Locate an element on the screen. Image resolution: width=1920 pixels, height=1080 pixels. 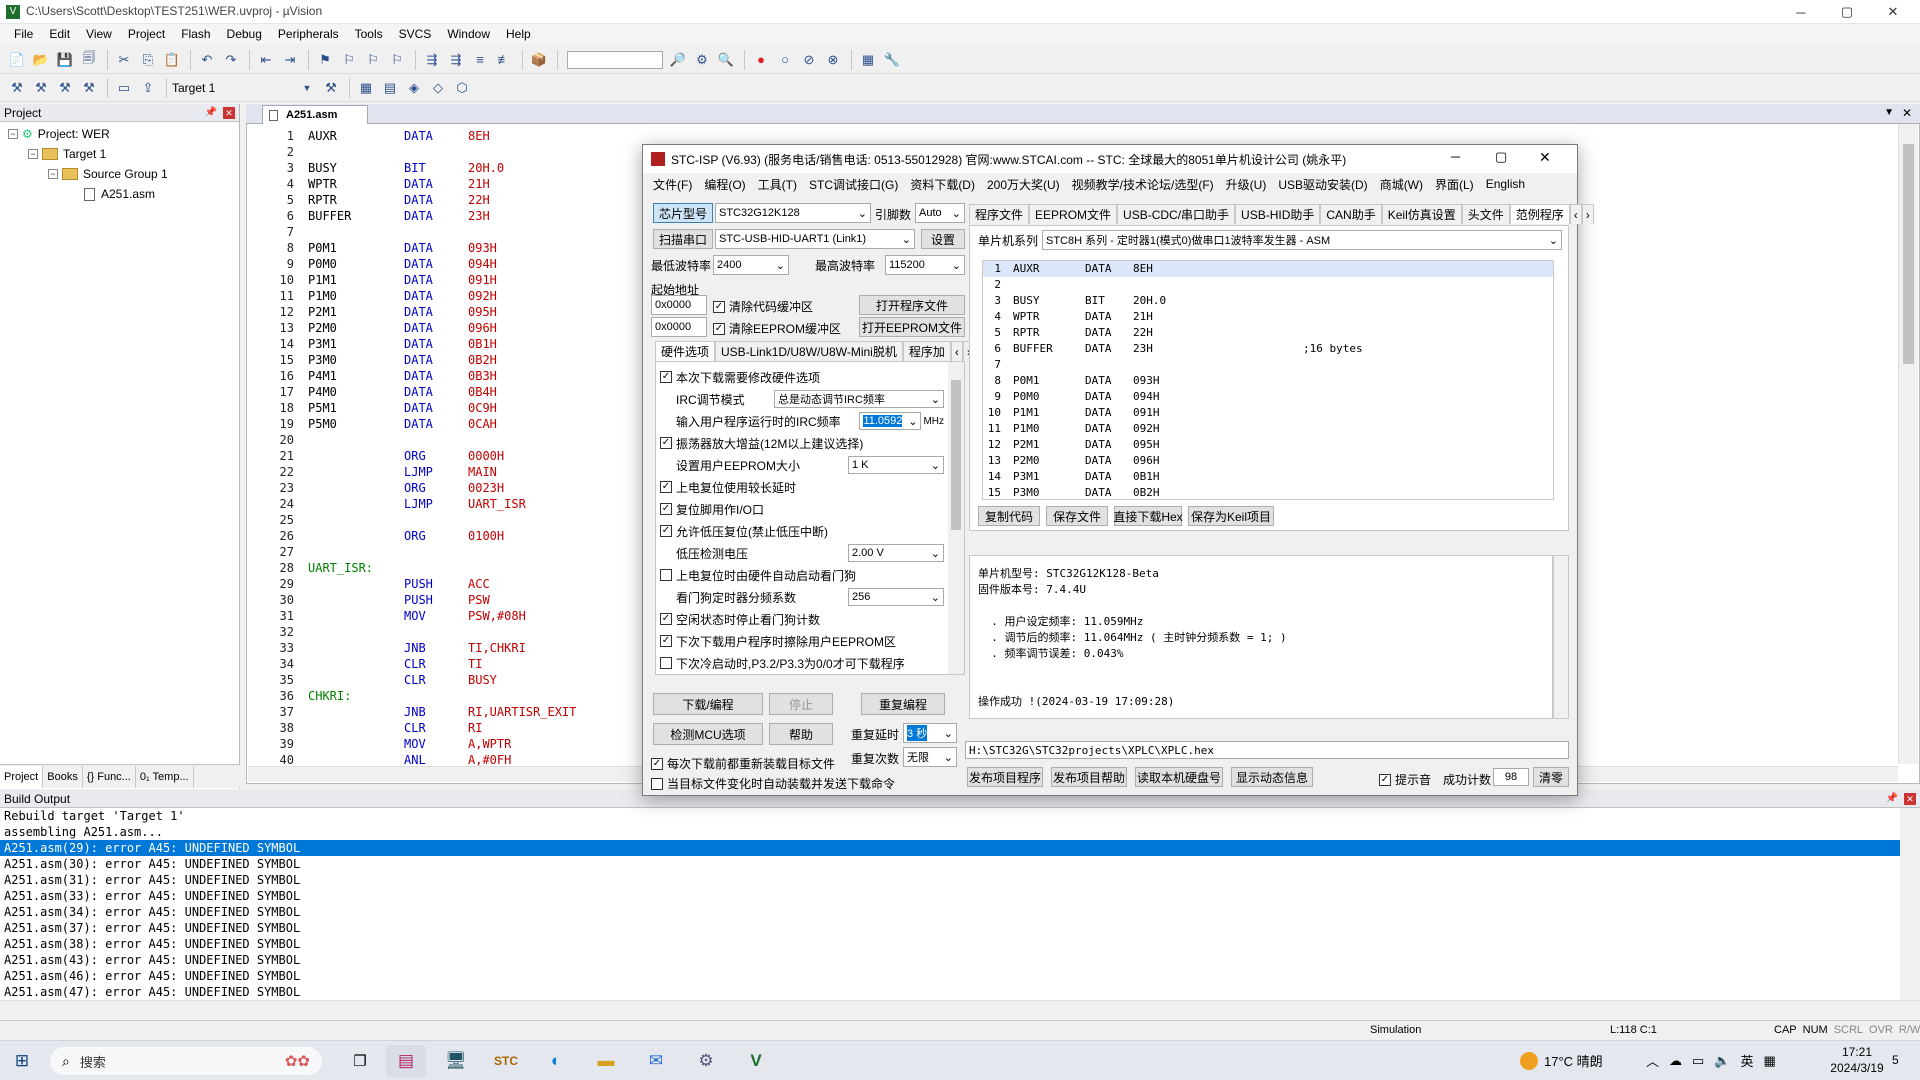
publish-help-button: 发布项目帮助 is located at coordinates (1089, 777).